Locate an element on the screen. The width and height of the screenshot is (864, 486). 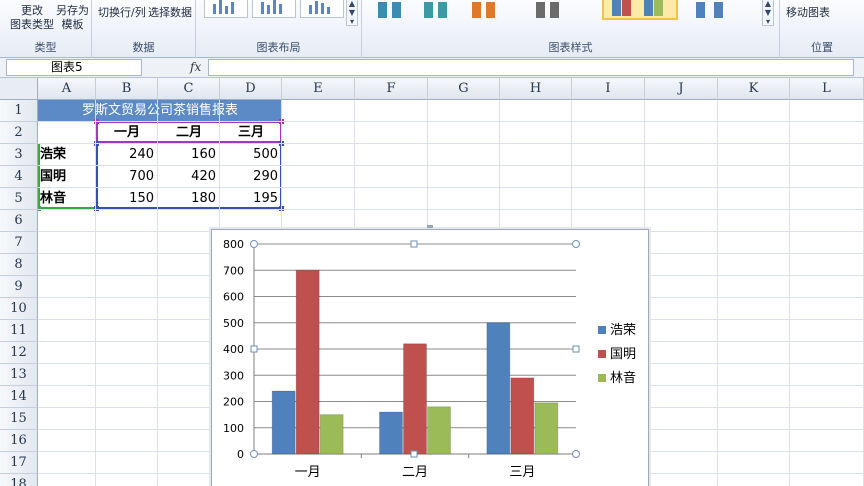
row-header-11: 11 is located at coordinates (19, 331).